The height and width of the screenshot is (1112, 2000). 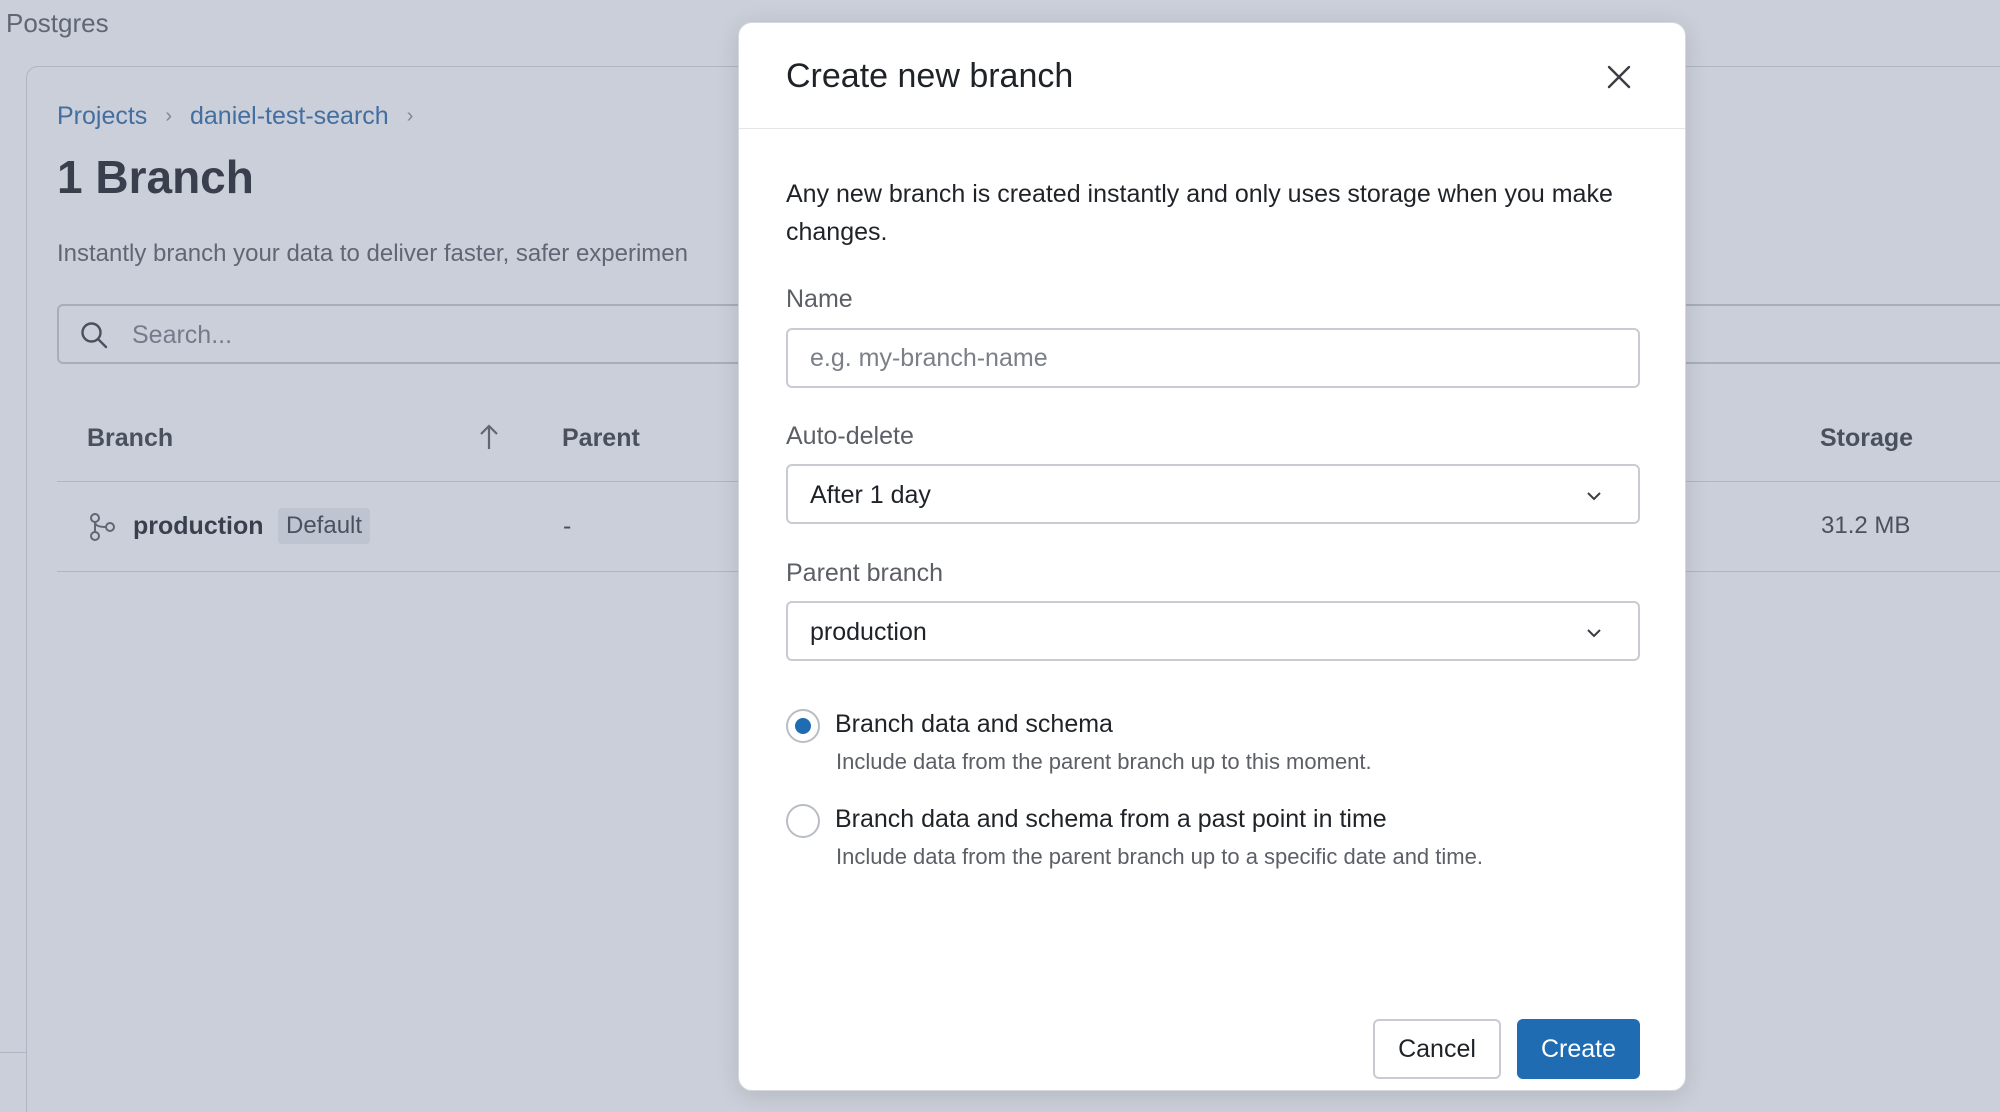 What do you see at coordinates (865, 573) in the screenshot?
I see `parent-branch-label: Parent branch` at bounding box center [865, 573].